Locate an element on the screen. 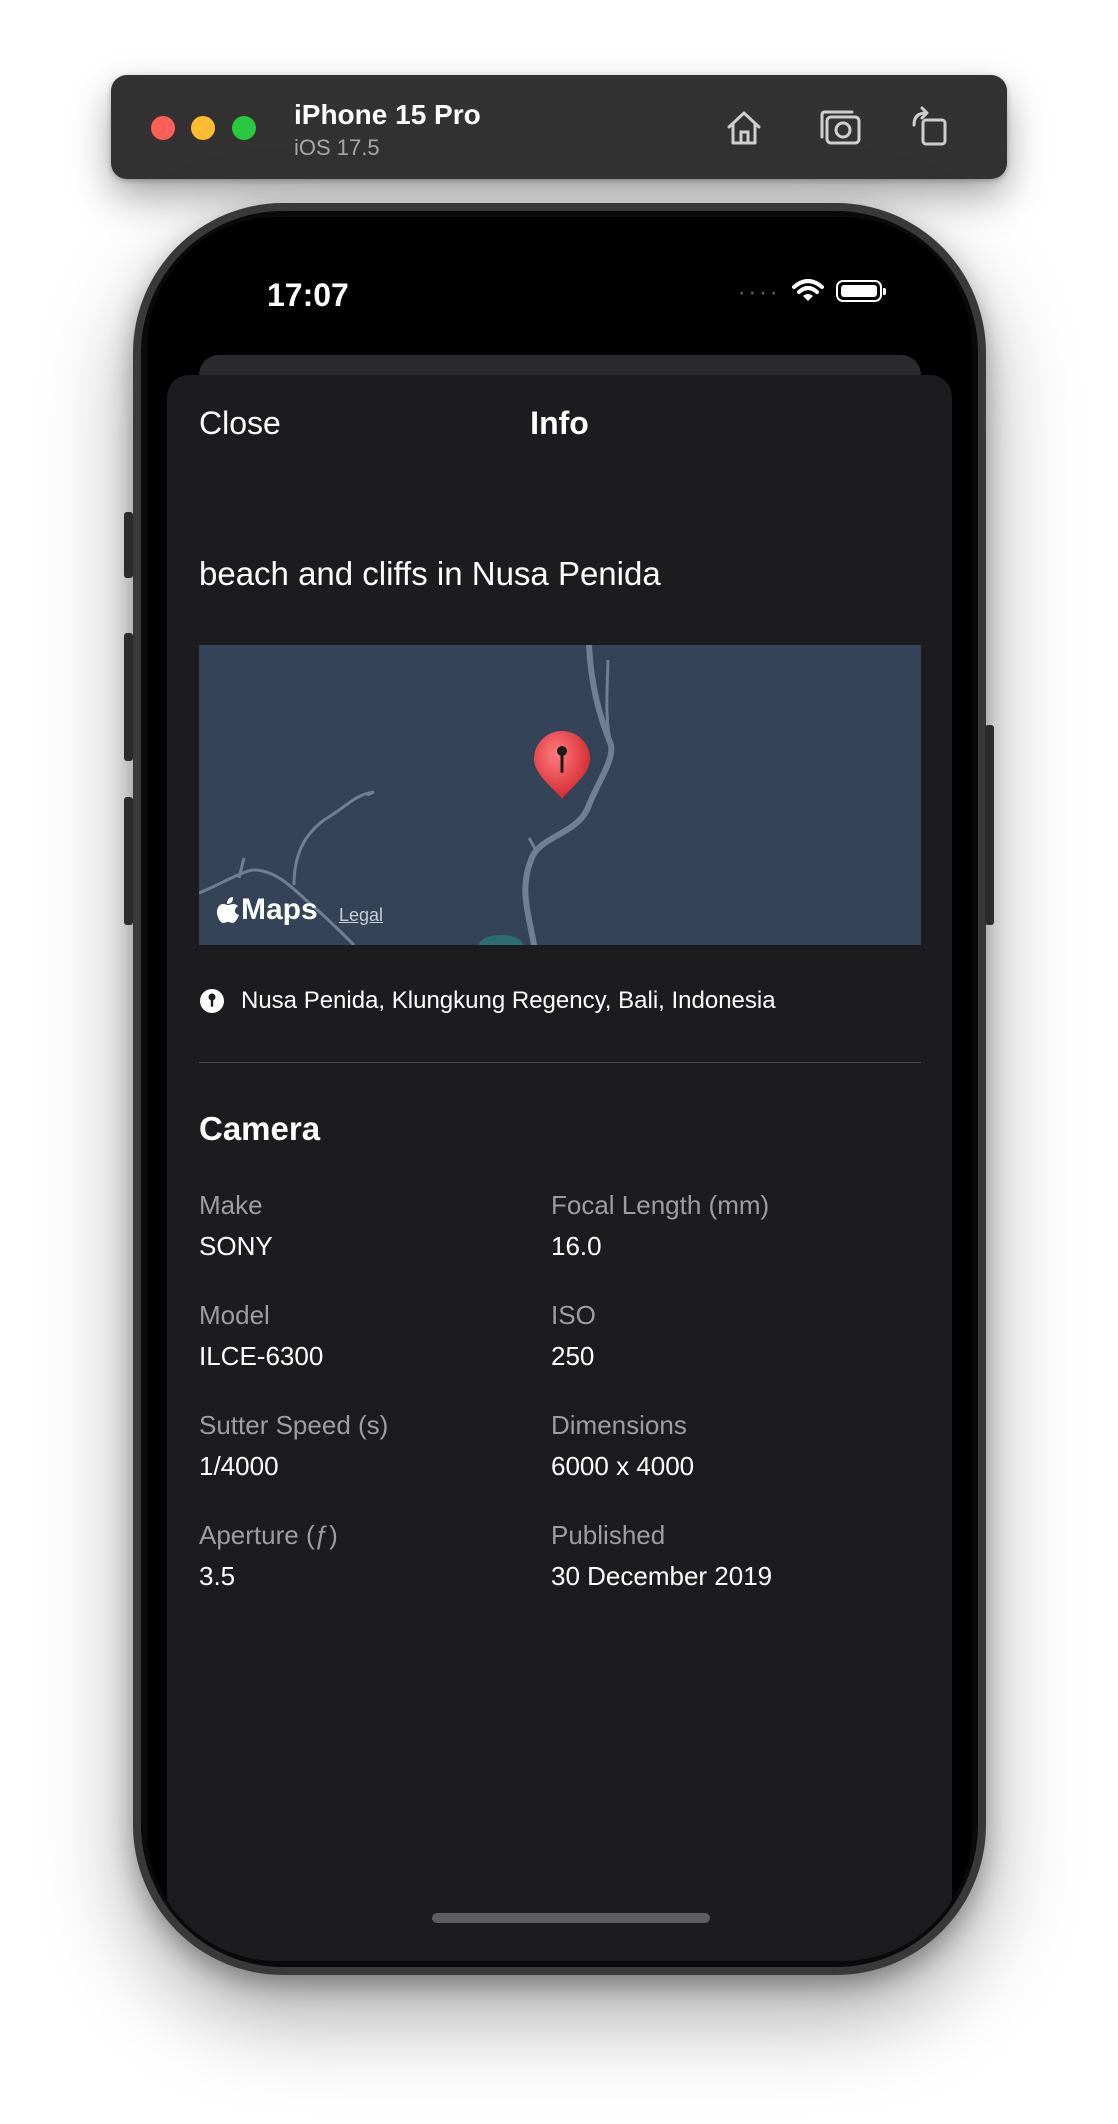 This screenshot has height=2124, width=1118. spec-label: Focal Length (mm) is located at coordinates (660, 1205).